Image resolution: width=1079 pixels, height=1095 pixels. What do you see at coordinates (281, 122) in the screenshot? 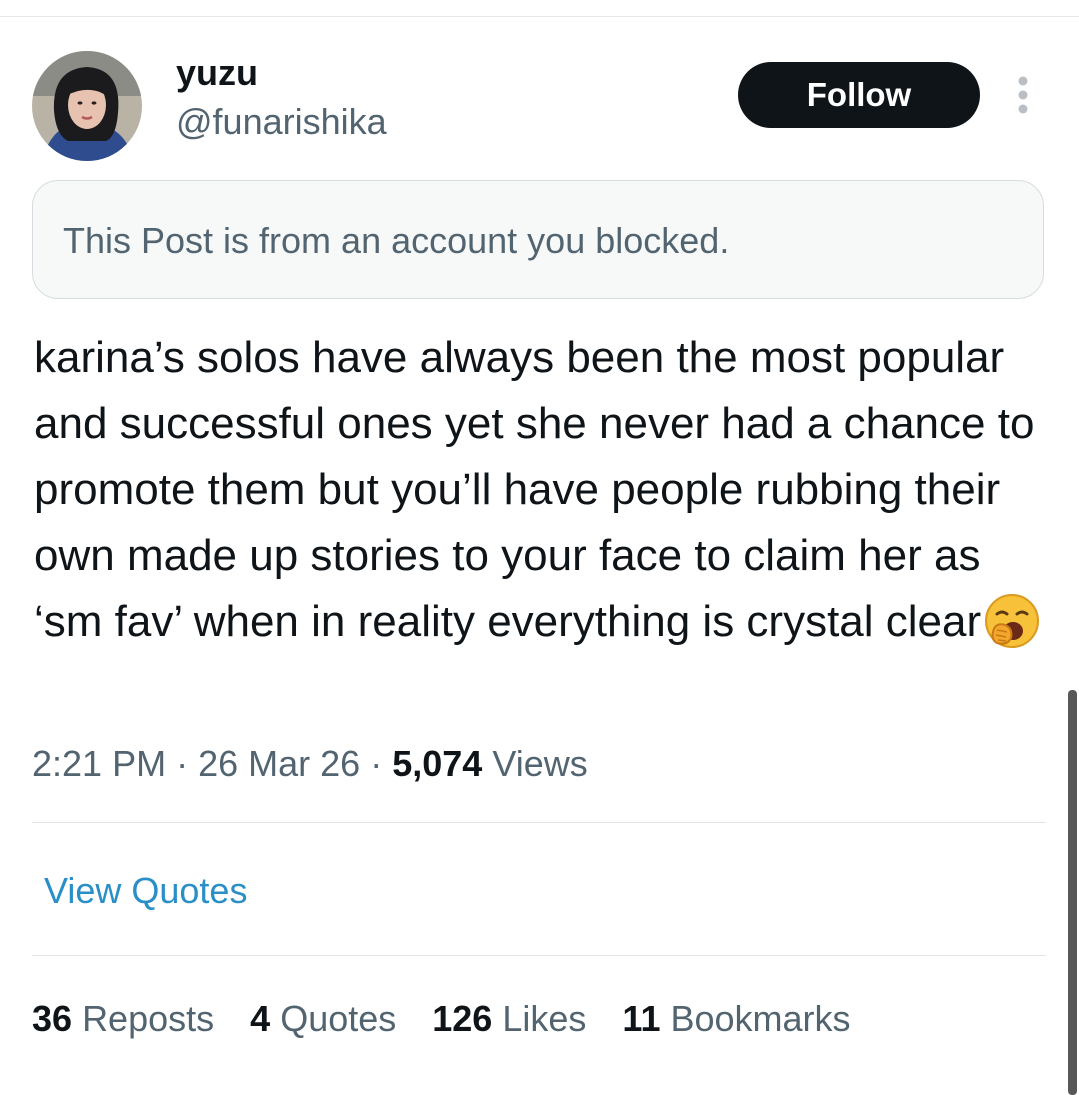
I see `author-handle: @funarishika` at bounding box center [281, 122].